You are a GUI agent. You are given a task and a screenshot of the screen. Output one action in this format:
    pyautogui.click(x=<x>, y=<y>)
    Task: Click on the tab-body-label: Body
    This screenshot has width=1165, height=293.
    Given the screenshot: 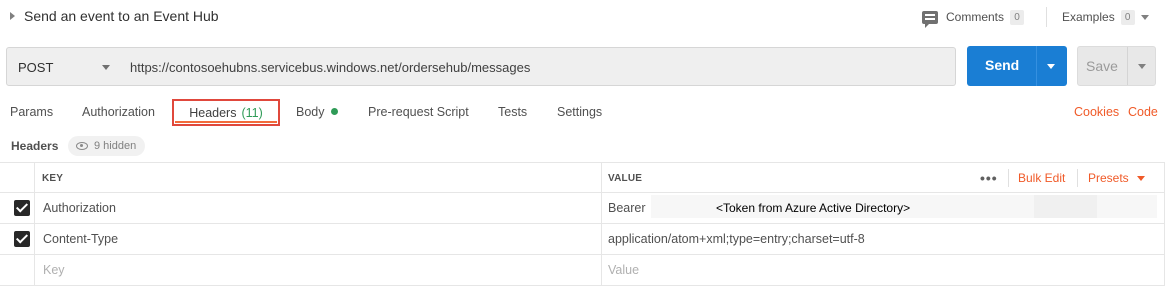 What is the action you would take?
    pyautogui.click(x=310, y=112)
    